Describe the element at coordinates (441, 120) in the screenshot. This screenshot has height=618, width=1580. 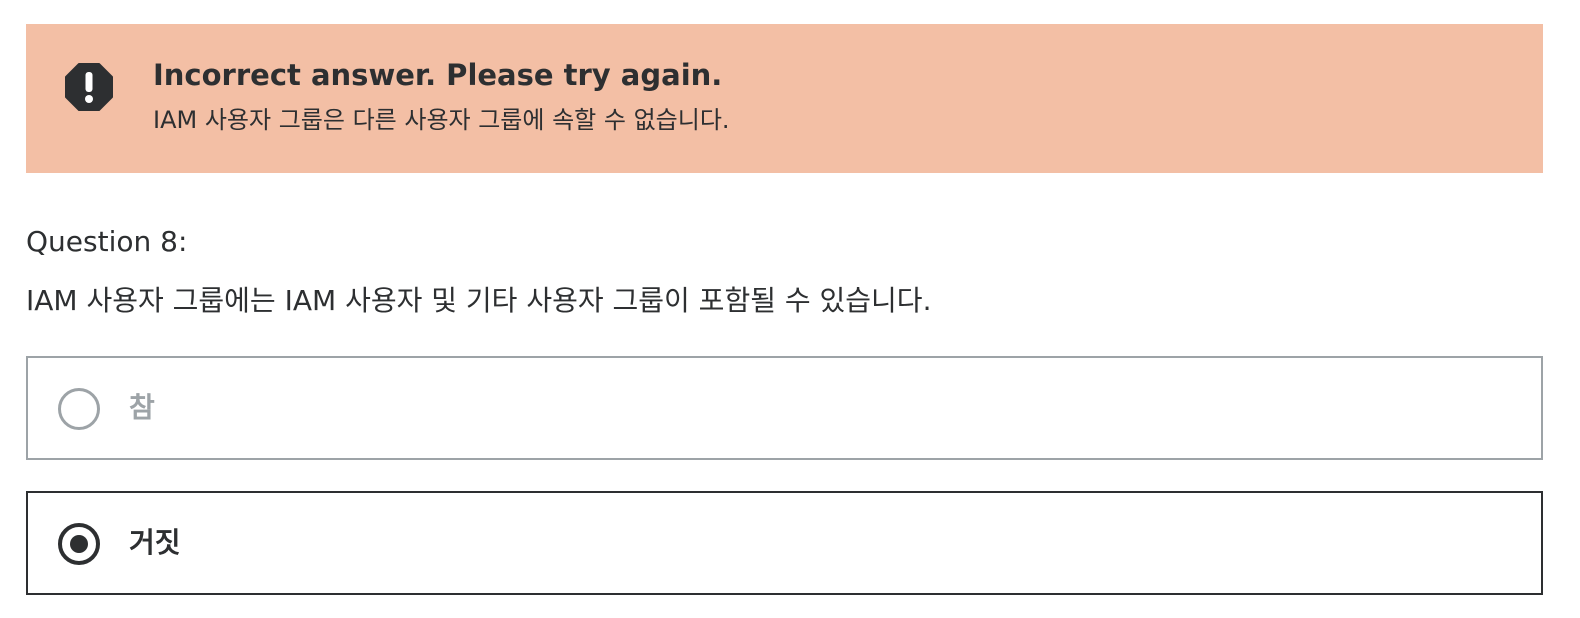
I see `alert-message: IAM 사용자 그룹은 다른 사용자 그룹에 속할 수 없습니다.` at that location.